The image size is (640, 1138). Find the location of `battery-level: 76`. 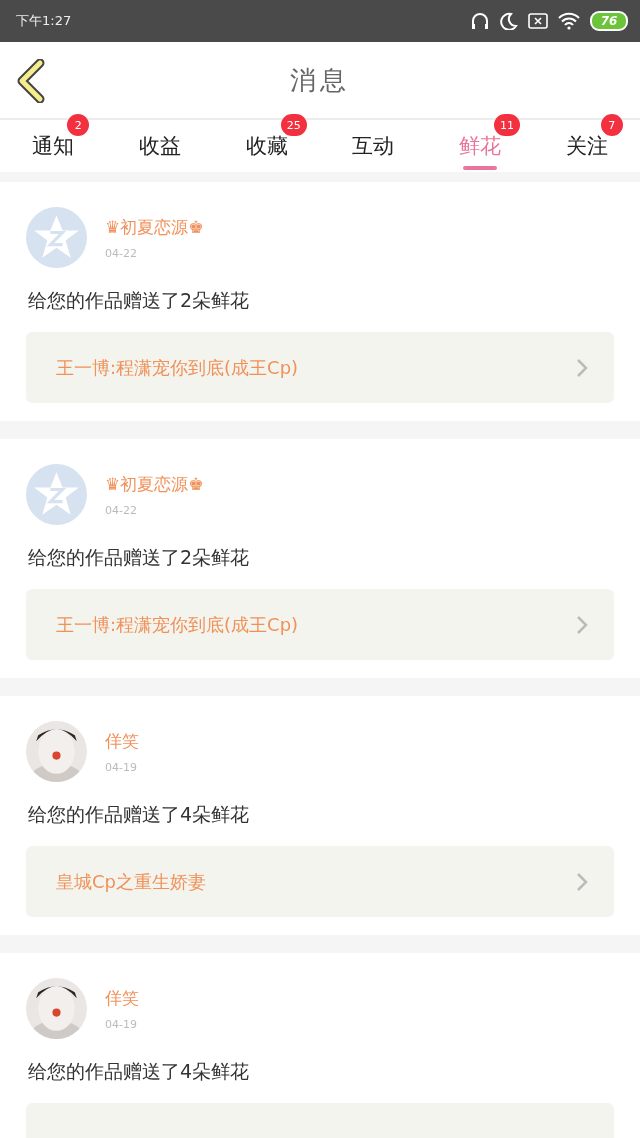

battery-level: 76 is located at coordinates (609, 21).